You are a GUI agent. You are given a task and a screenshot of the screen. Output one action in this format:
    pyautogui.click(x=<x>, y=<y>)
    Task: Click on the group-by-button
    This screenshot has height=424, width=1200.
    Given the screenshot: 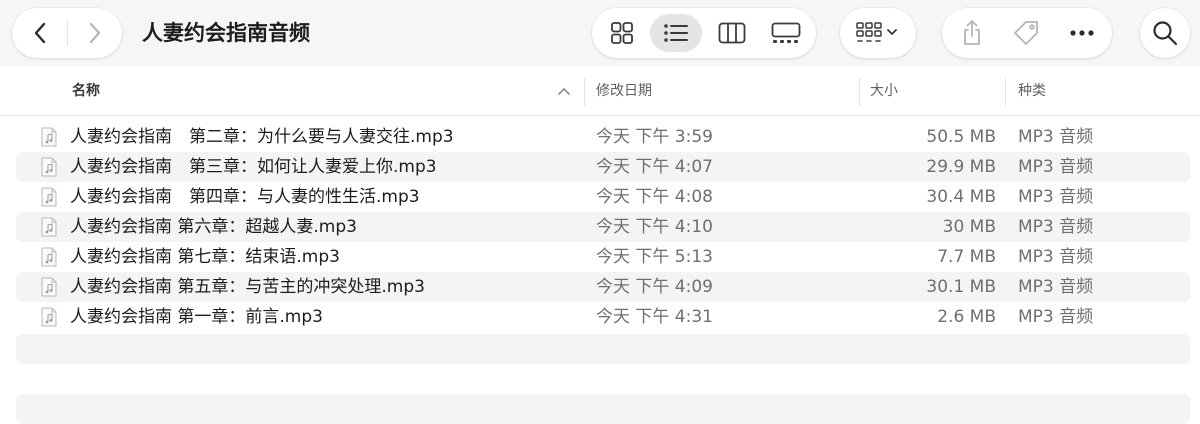 What is the action you would take?
    pyautogui.click(x=878, y=33)
    